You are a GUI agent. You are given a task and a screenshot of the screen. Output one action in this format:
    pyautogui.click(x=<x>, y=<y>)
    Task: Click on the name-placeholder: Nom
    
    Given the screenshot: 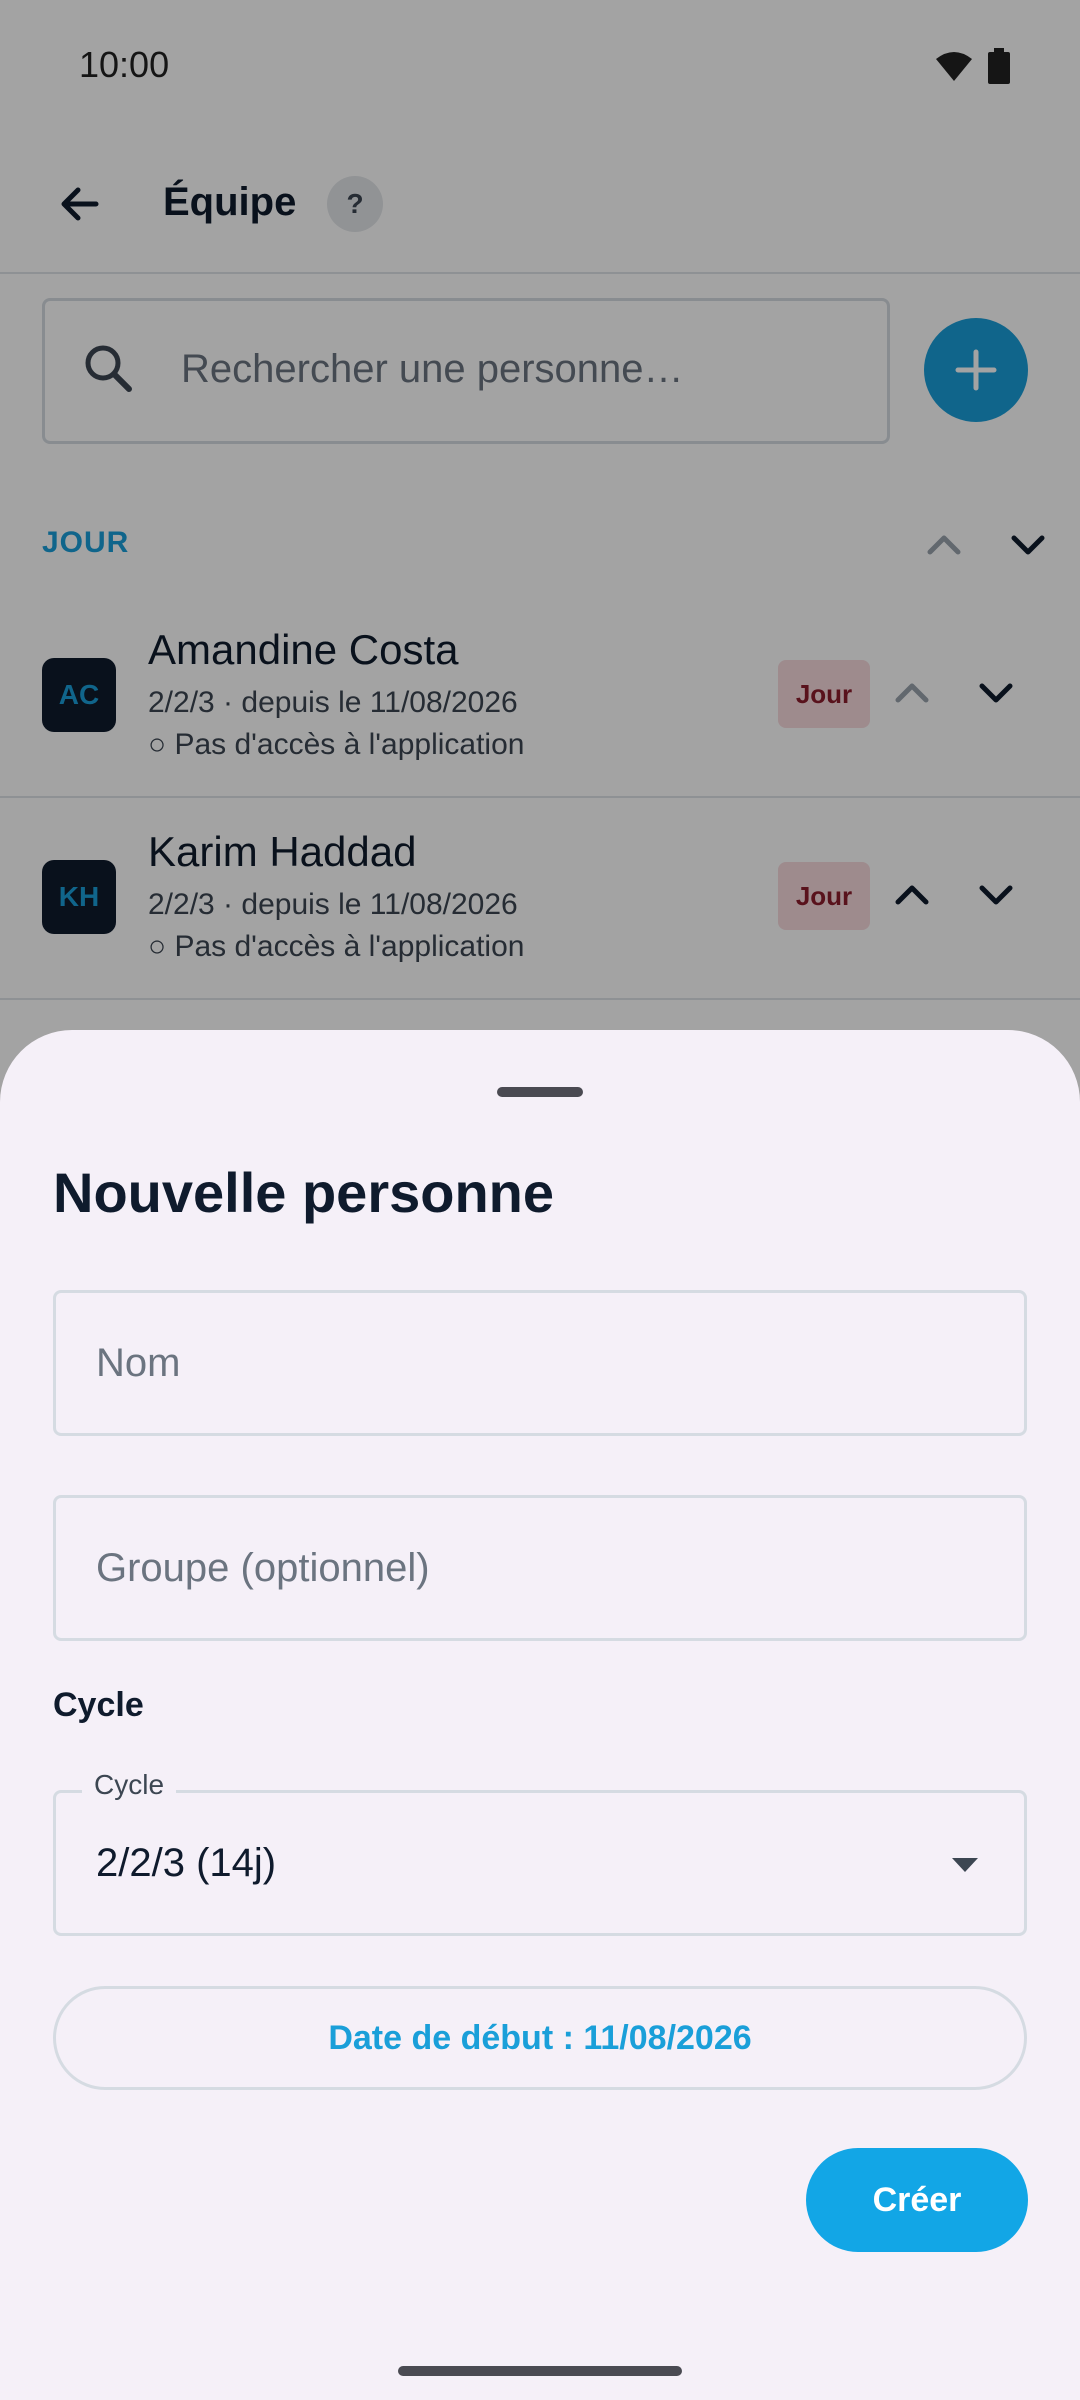 What is the action you would take?
    pyautogui.click(x=138, y=1363)
    